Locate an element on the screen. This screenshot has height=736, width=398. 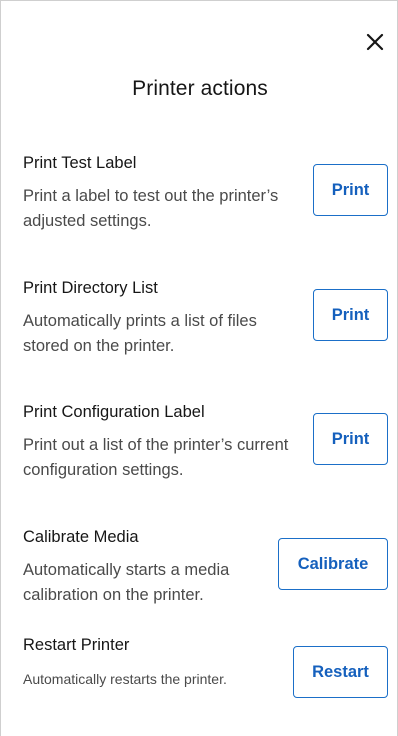
action-description: Automatically restarts the printer. is located at coordinates (125, 679).